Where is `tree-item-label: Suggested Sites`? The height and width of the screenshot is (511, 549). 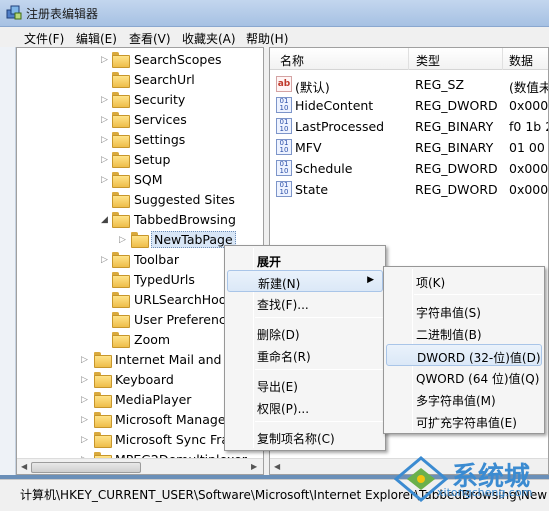
tree-item-label: Suggested Sites is located at coordinates (184, 199).